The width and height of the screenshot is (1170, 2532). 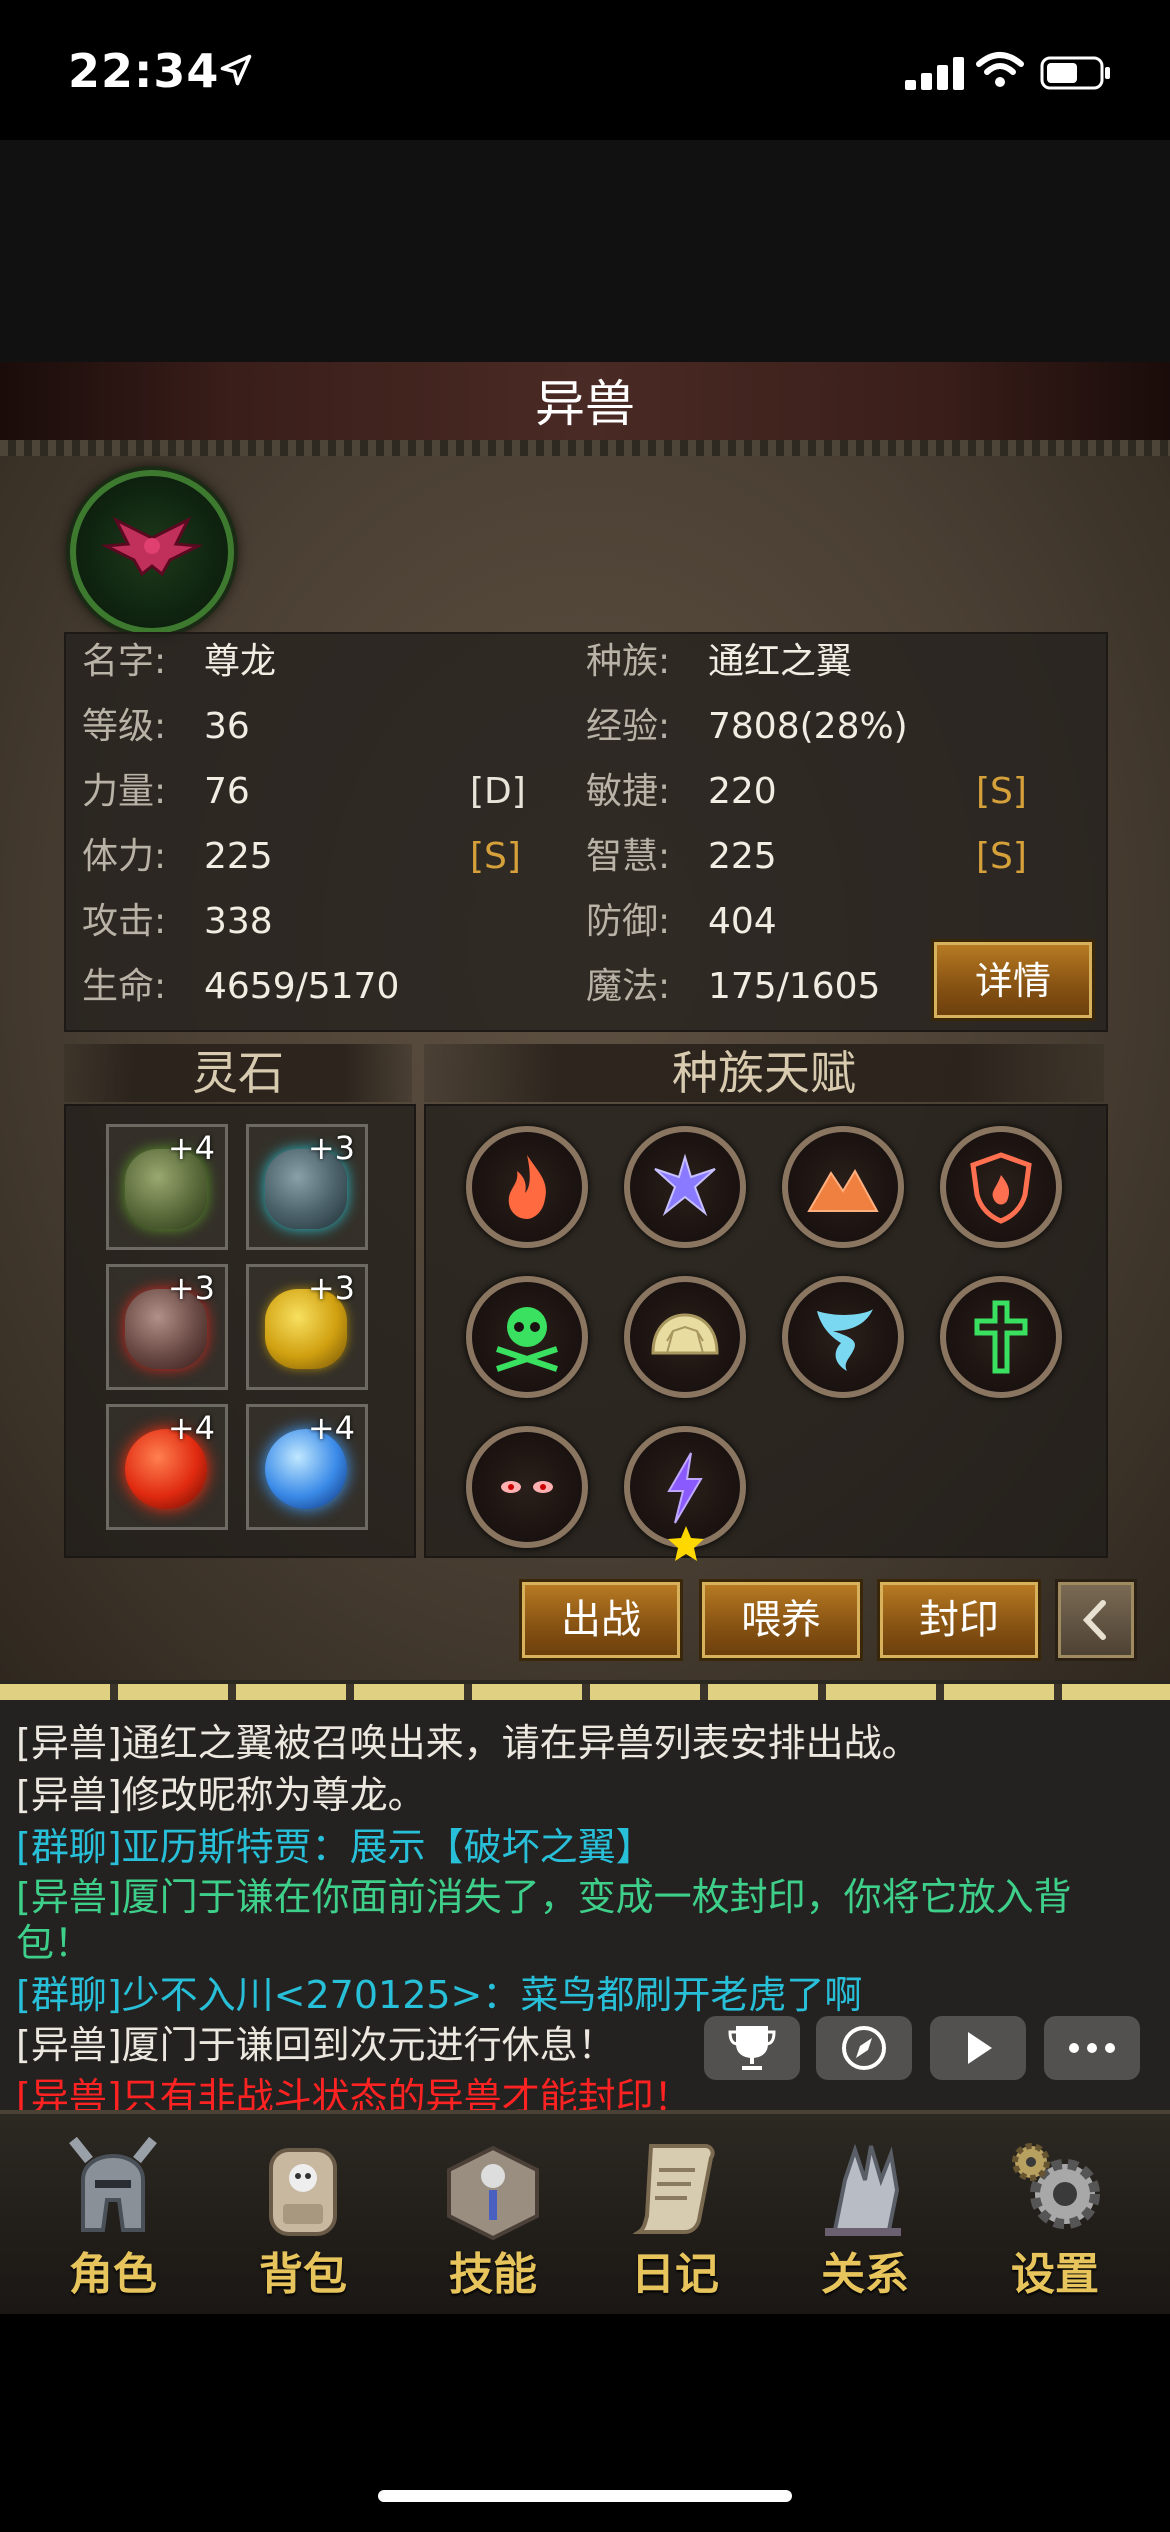 I want to click on trophy-button, so click(x=752, y=2048).